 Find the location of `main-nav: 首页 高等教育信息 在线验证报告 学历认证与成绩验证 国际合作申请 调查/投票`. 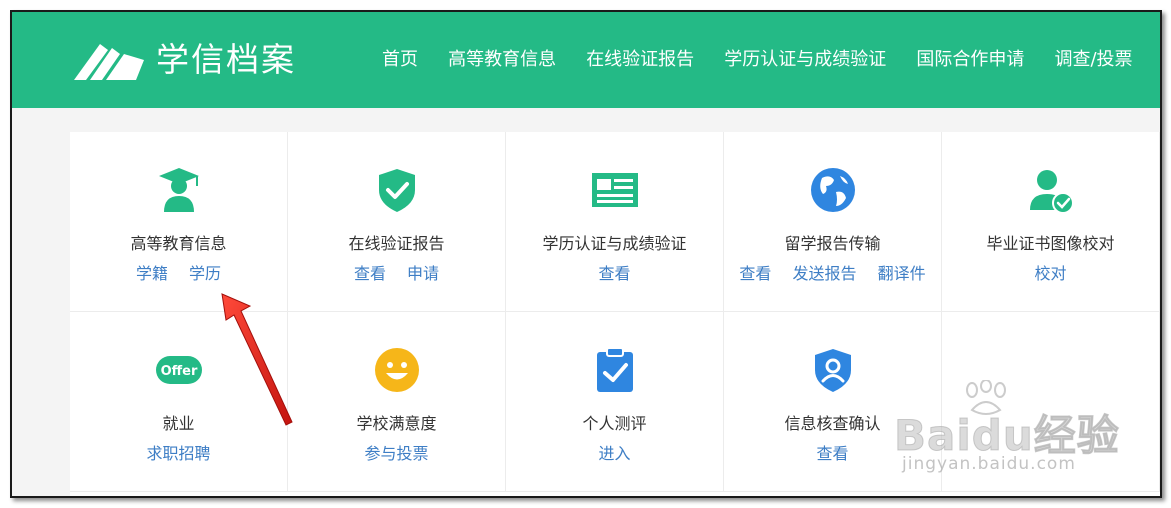

main-nav: 首页 高等教育信息 在线验证报告 学历认证与成绩验证 国际合作申请 调查/投票 is located at coordinates (770, 61).